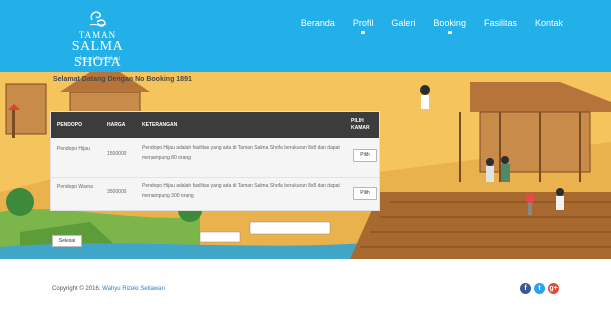  I want to click on nav-label: Galeri, so click(403, 23).